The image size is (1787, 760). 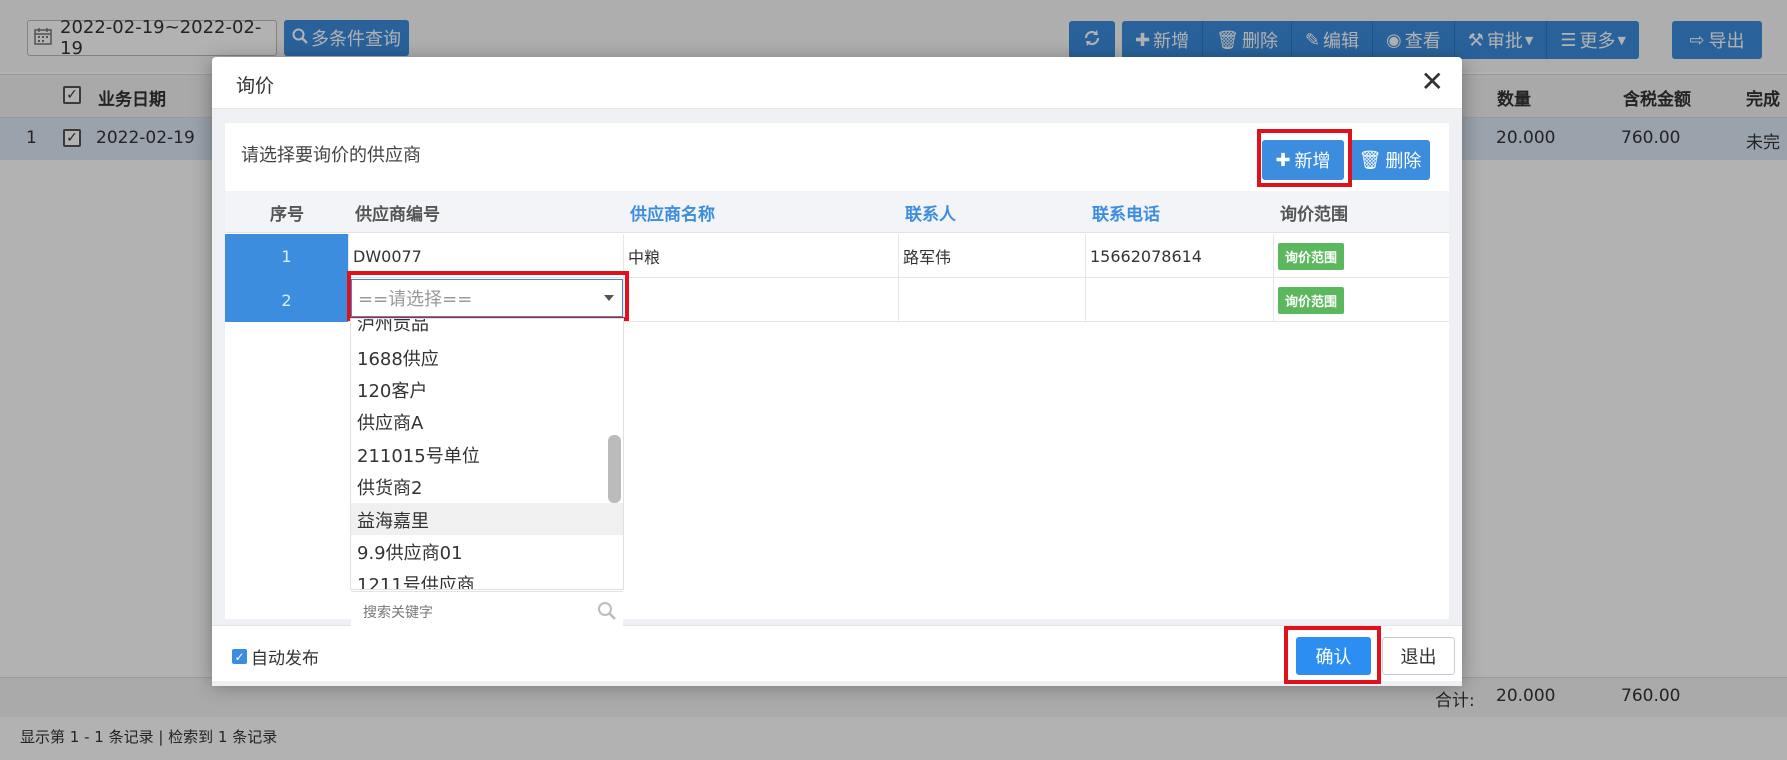 What do you see at coordinates (285, 659) in the screenshot?
I see `auto-publish-label: 自动发布` at bounding box center [285, 659].